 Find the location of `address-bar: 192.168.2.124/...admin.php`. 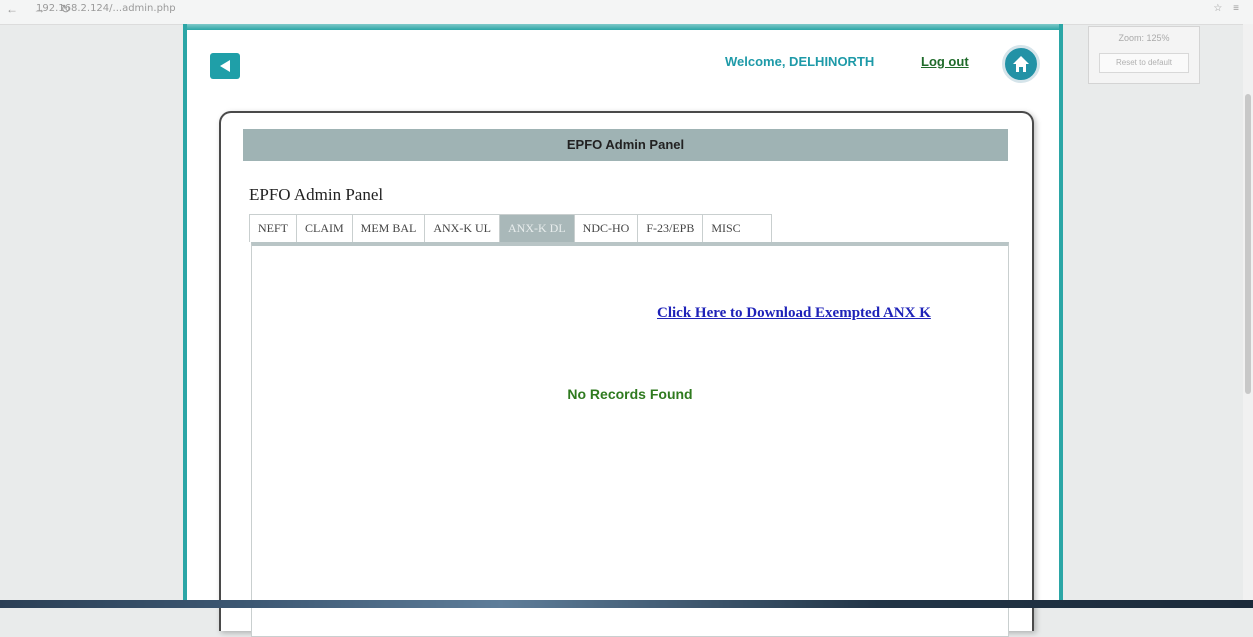

address-bar: 192.168.2.124/...admin.php is located at coordinates (106, 8).